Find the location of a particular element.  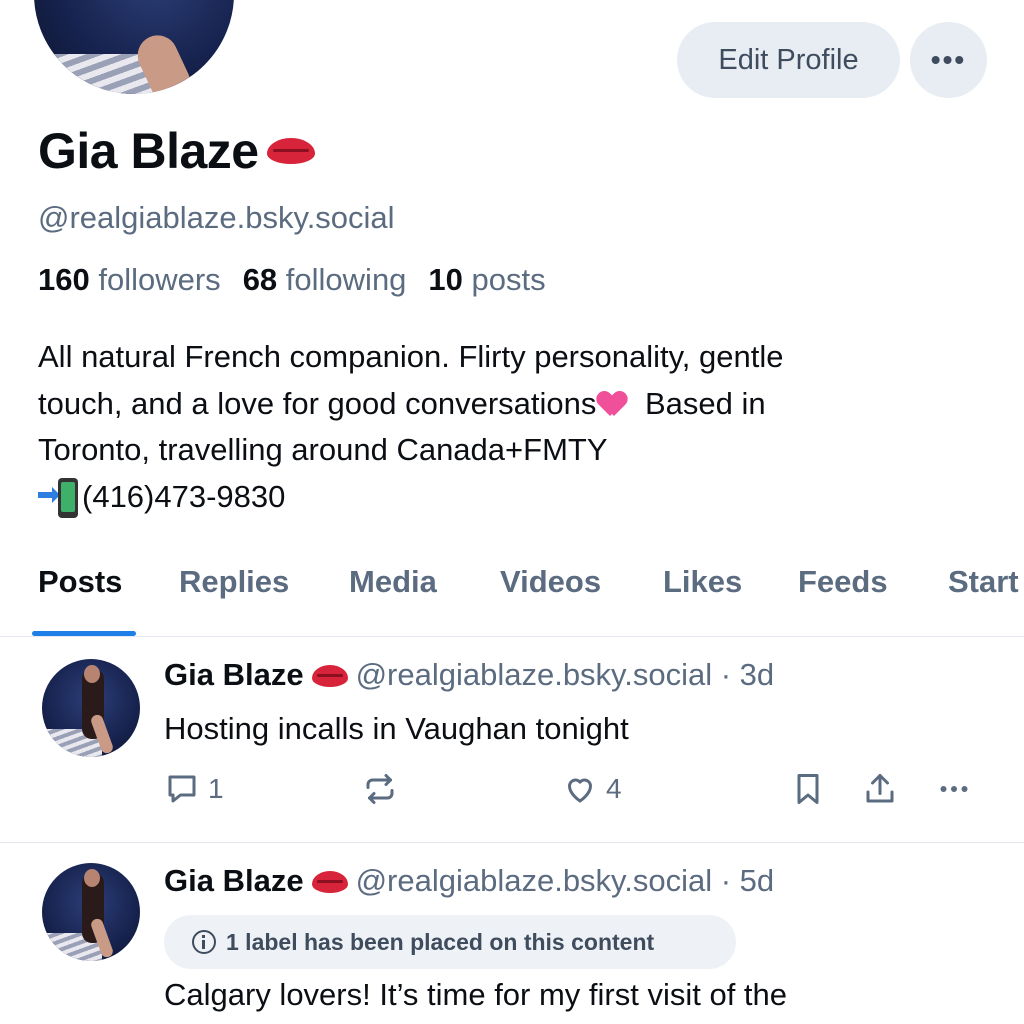

bookmark-button is located at coordinates (808, 789).